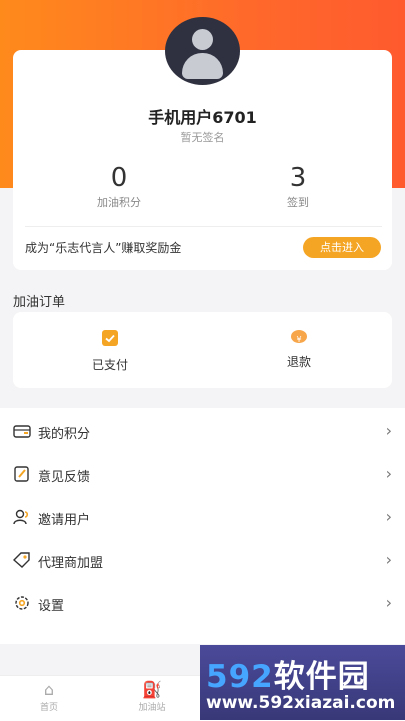 The image size is (405, 721). What do you see at coordinates (298, 362) in the screenshot?
I see `order-refund-label: 退款` at bounding box center [298, 362].